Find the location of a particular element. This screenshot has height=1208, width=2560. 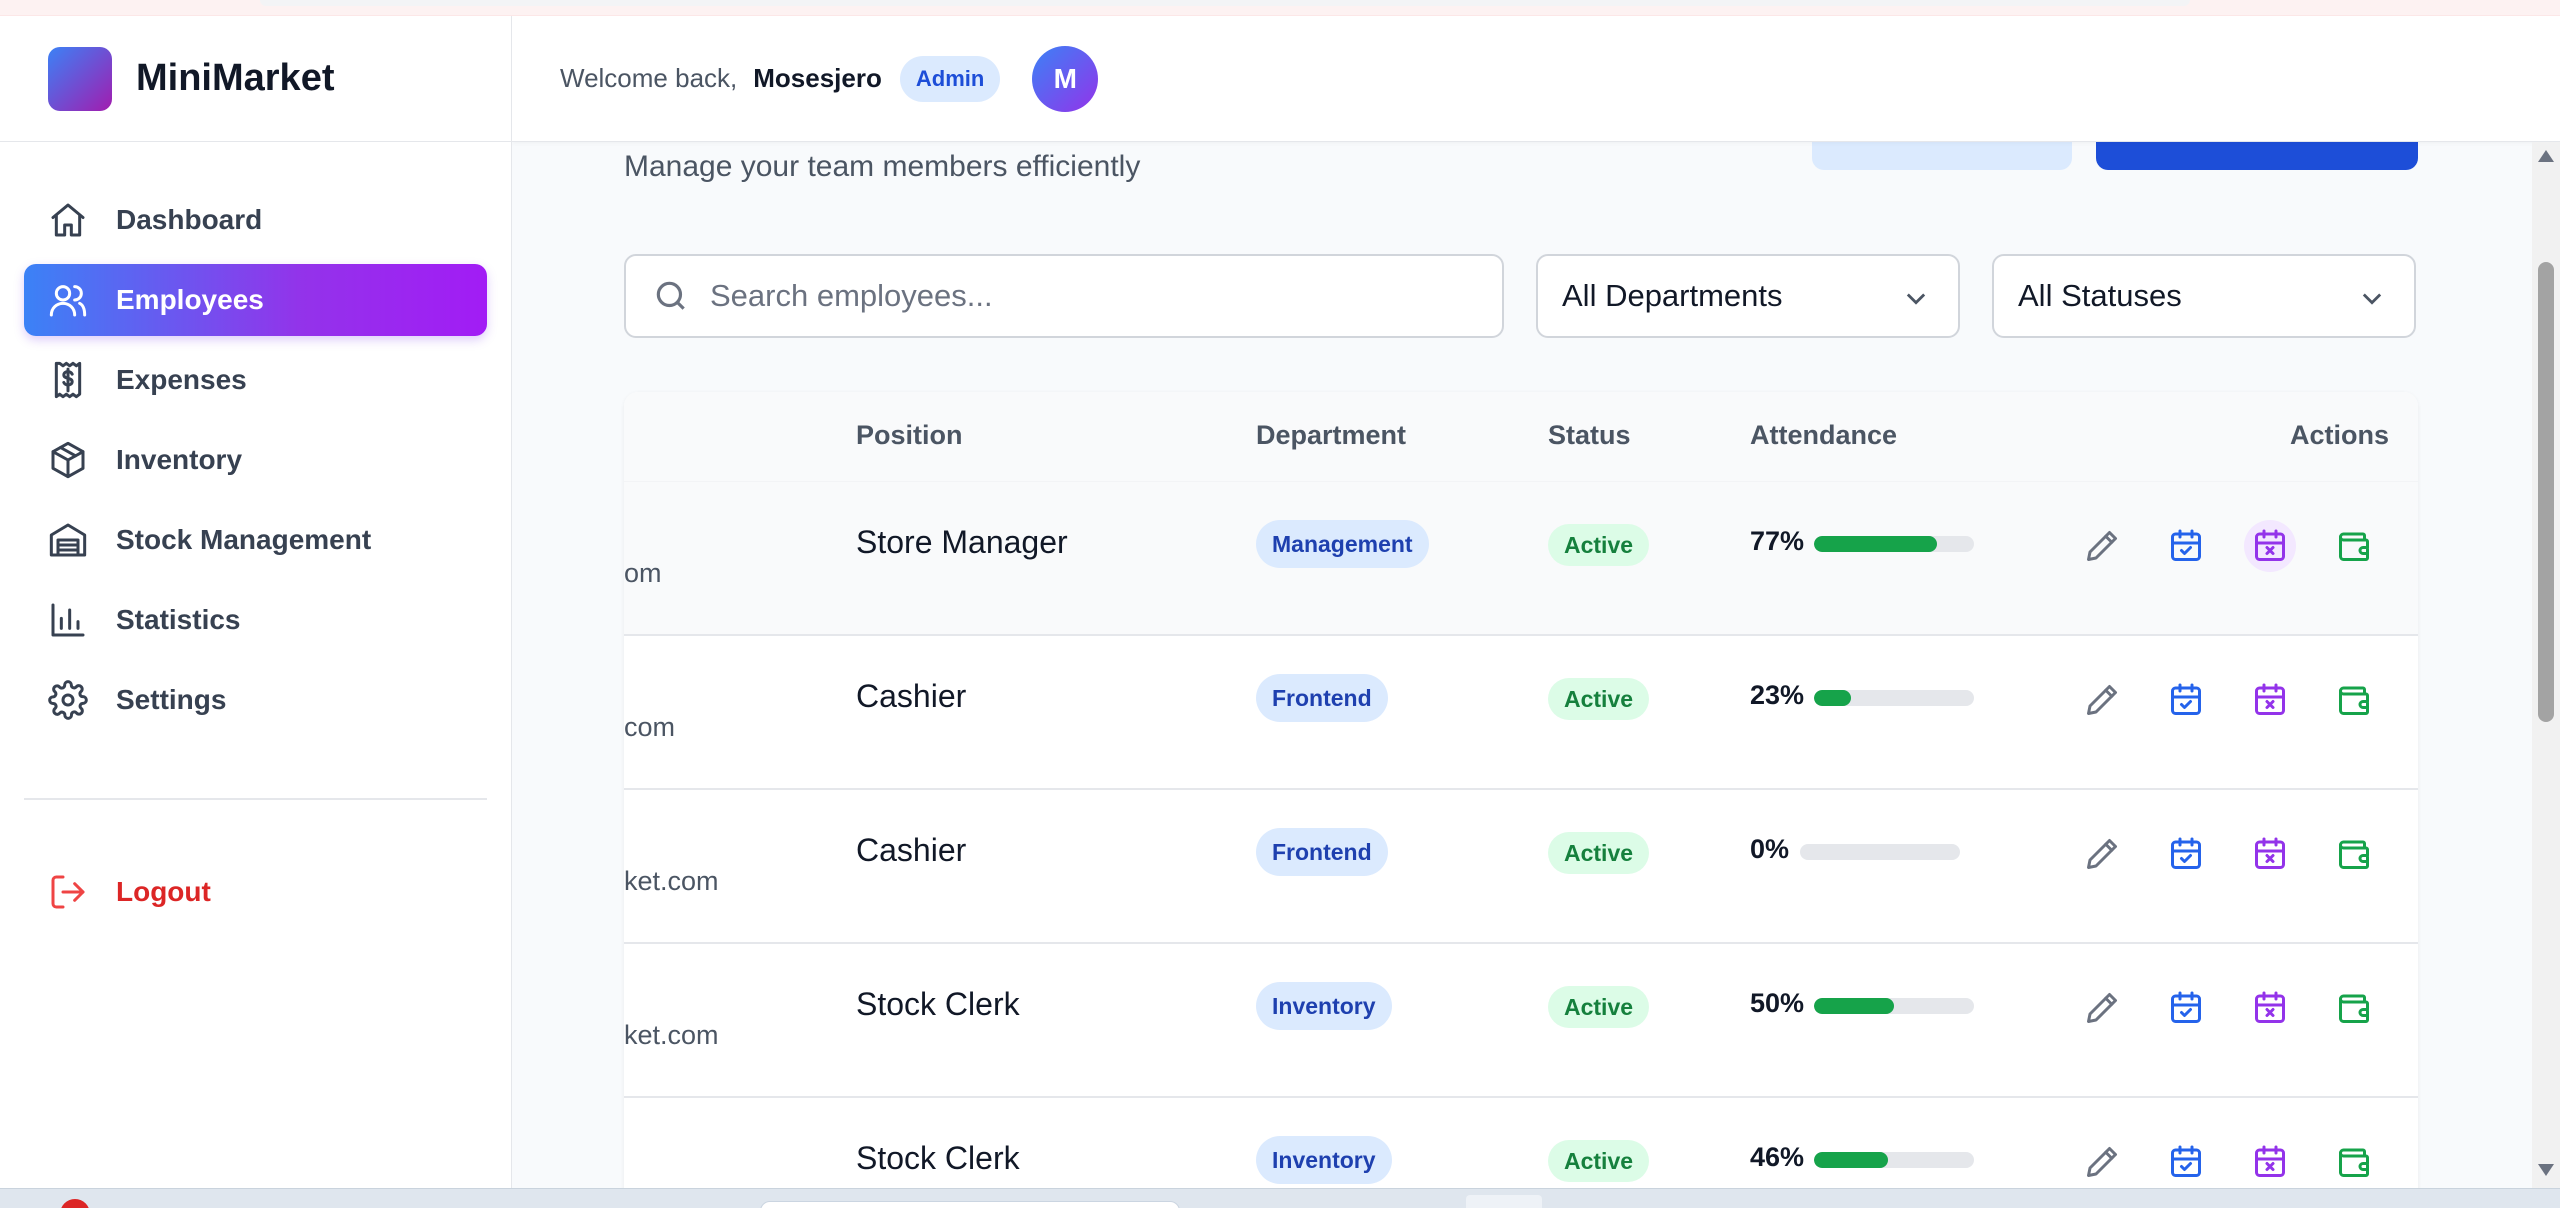

secondary-header-button is located at coordinates (1942, 156).